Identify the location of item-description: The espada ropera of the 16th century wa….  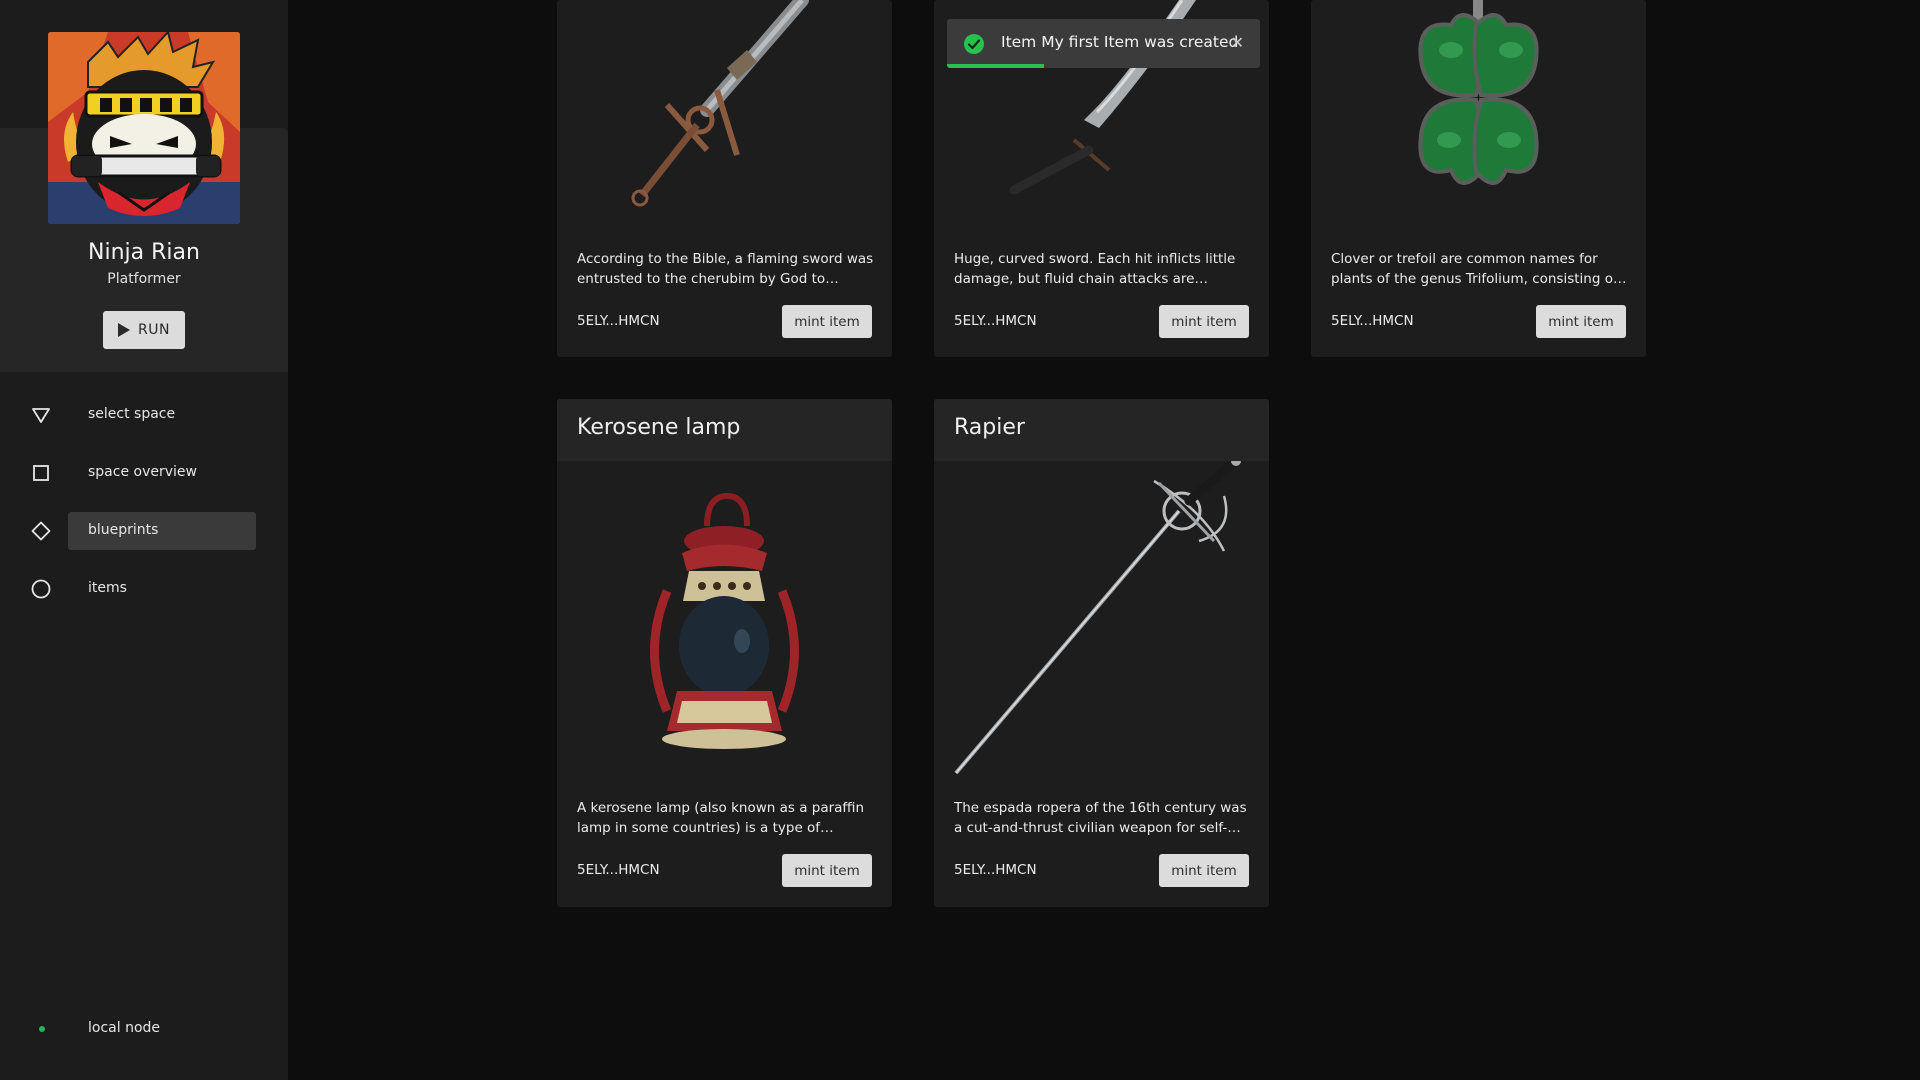
(1100, 818).